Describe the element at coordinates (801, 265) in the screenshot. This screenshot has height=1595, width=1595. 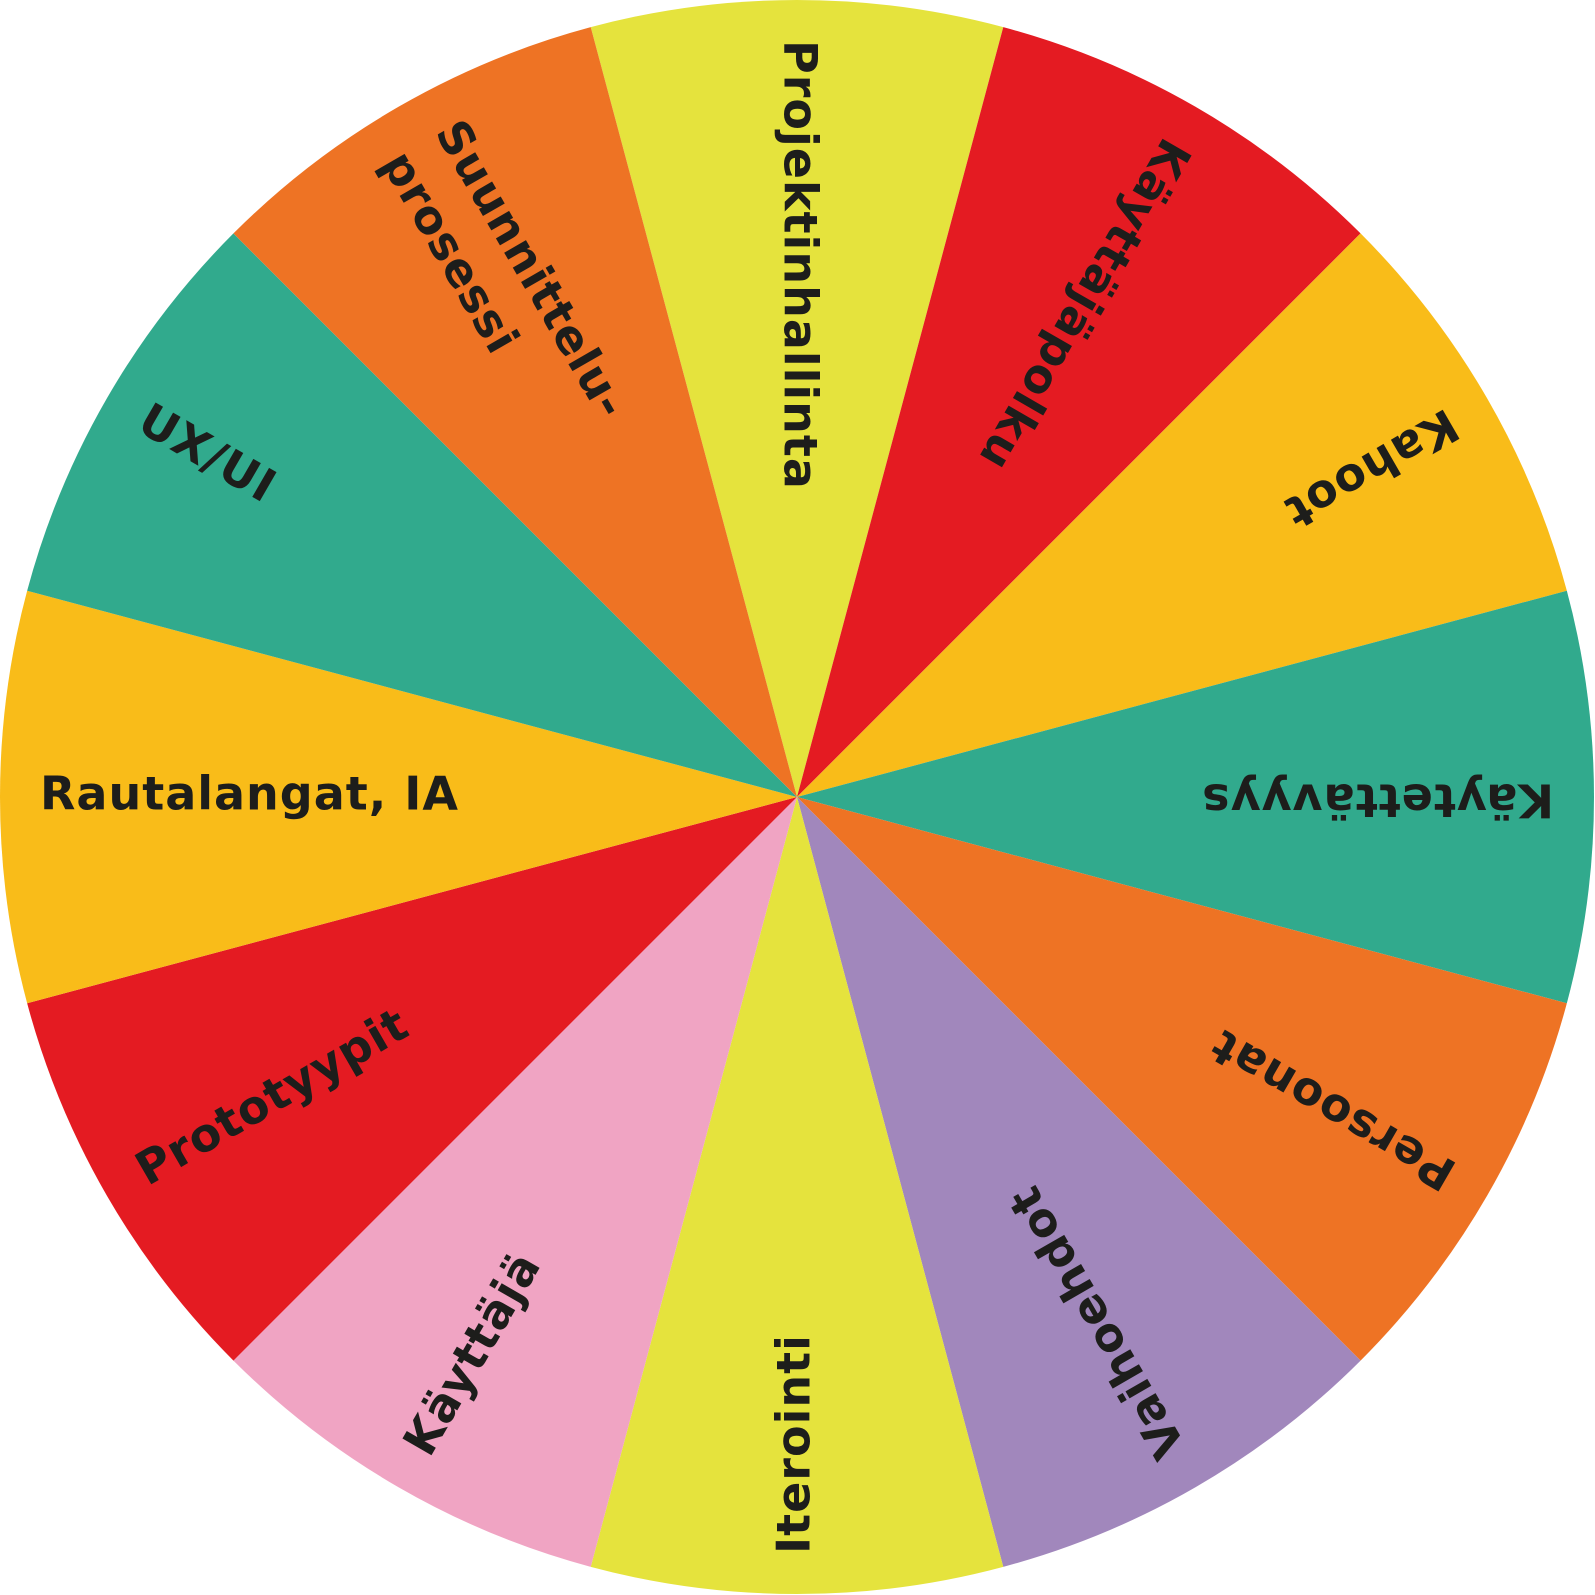
I see `segment-label: Projektinhallinta` at that location.